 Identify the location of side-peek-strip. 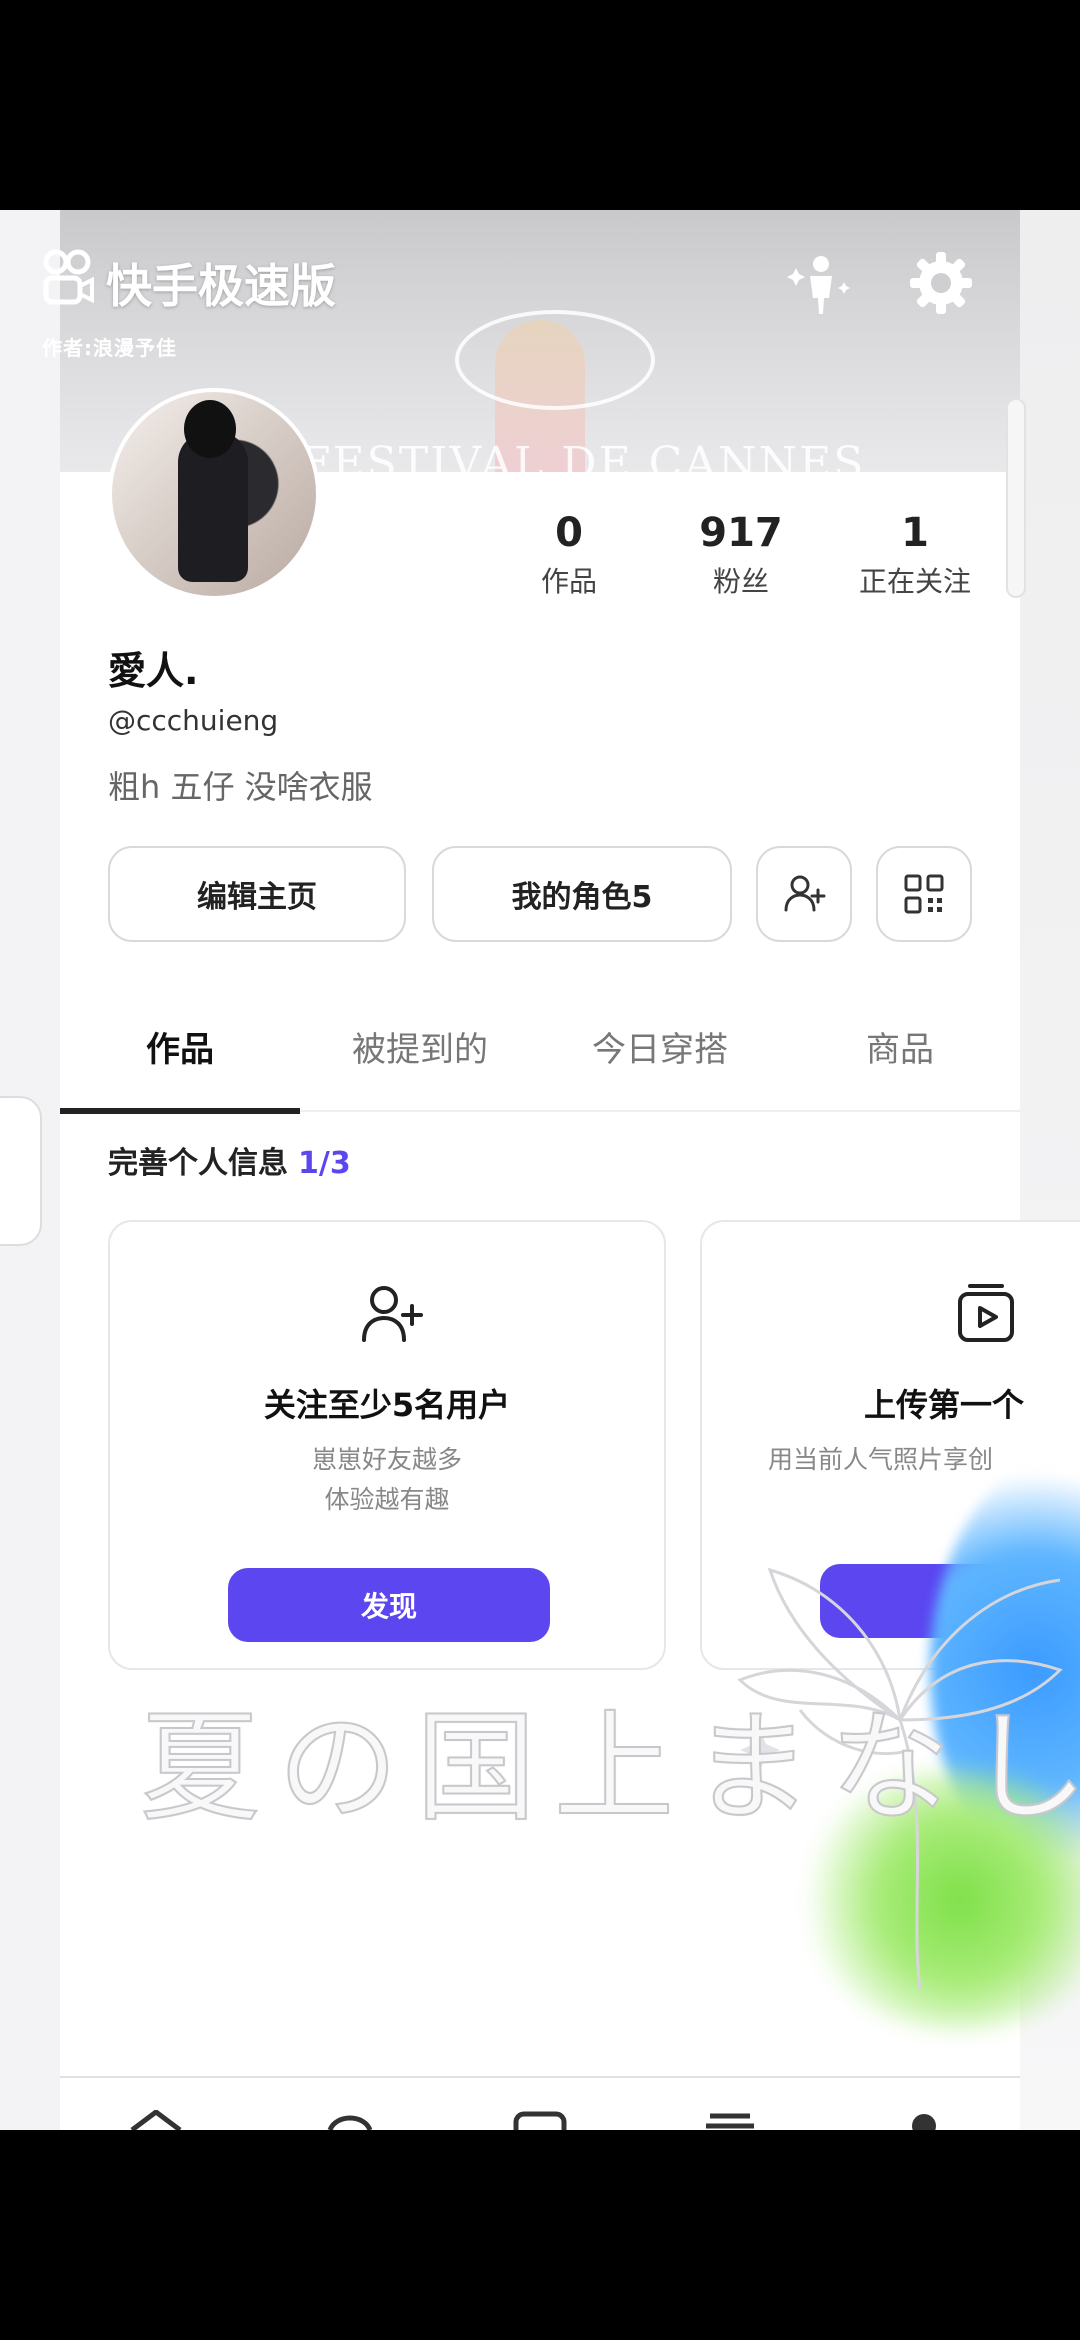
(1016, 498).